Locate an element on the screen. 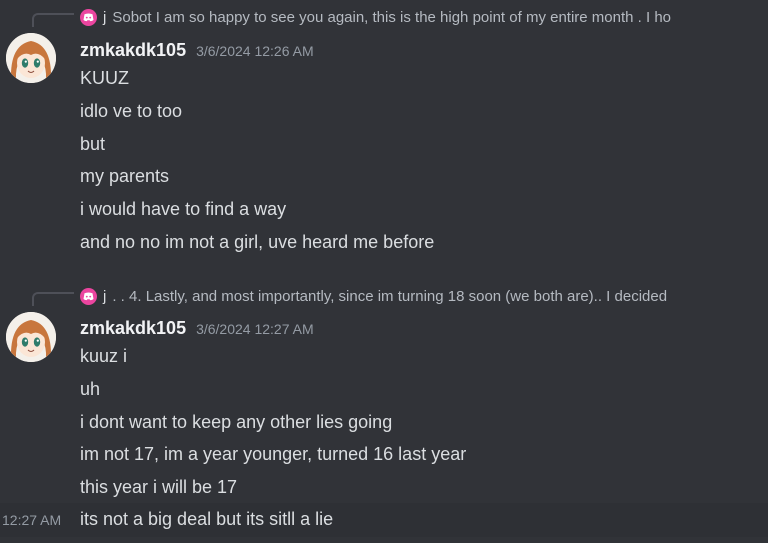  message-header: zmkakdk105 3/6/2024 12:26 AM is located at coordinates (197, 50).